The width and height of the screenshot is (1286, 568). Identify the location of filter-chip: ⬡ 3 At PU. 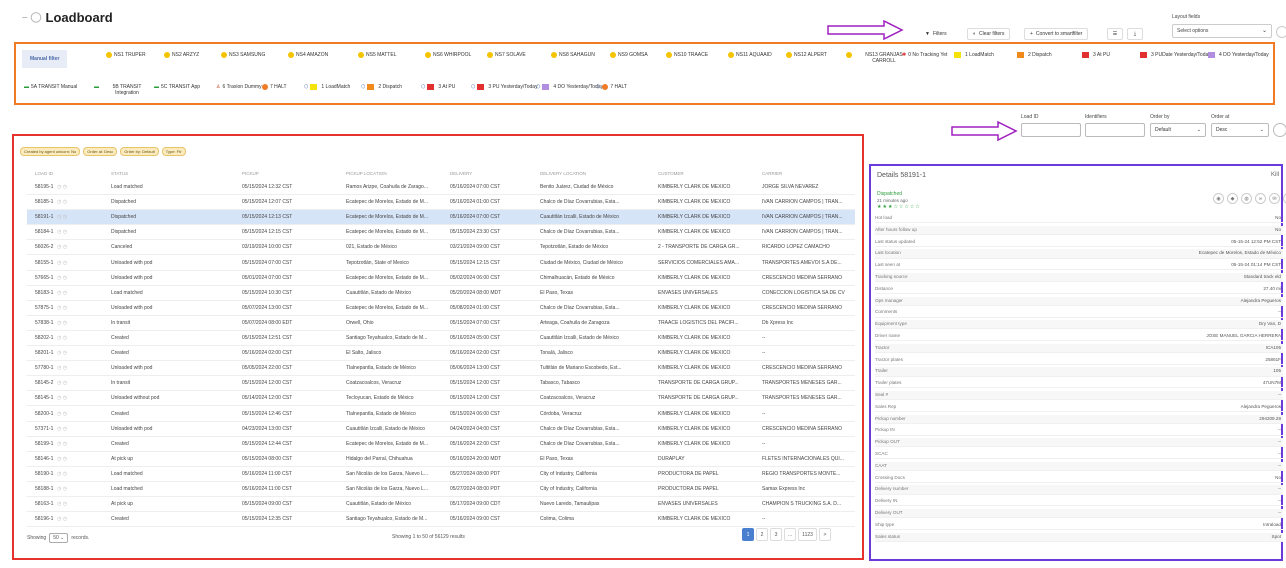
(438, 87).